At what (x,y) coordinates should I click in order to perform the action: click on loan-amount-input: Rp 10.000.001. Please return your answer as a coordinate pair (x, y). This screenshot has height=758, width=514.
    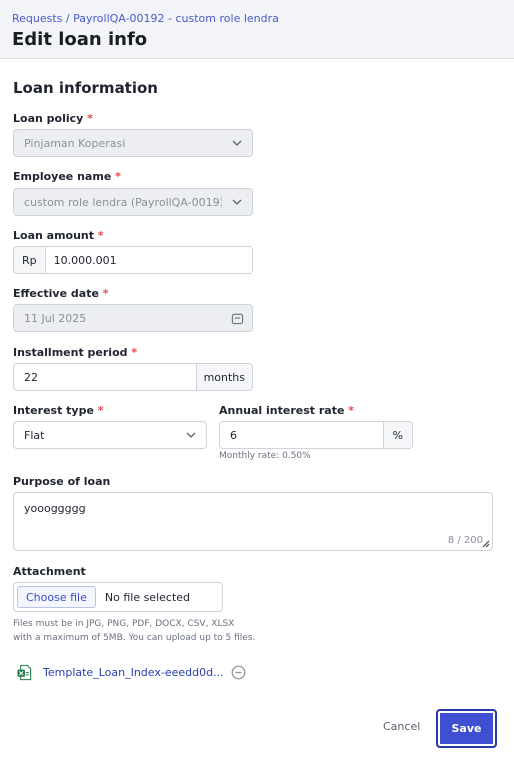
    Looking at the image, I should click on (133, 260).